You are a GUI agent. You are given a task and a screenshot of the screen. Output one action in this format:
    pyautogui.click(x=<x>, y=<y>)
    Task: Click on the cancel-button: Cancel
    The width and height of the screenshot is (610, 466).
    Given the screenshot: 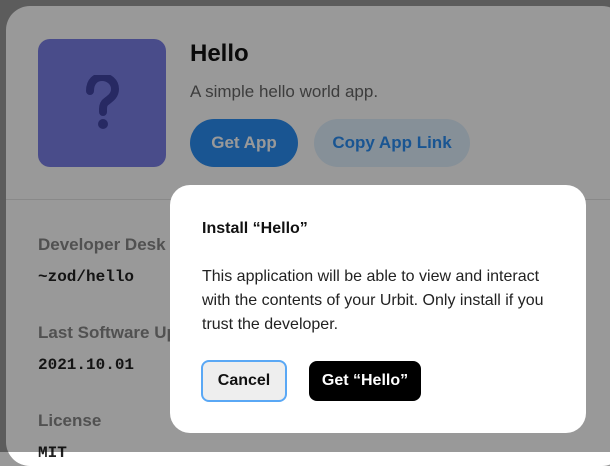 What is the action you would take?
    pyautogui.click(x=244, y=381)
    